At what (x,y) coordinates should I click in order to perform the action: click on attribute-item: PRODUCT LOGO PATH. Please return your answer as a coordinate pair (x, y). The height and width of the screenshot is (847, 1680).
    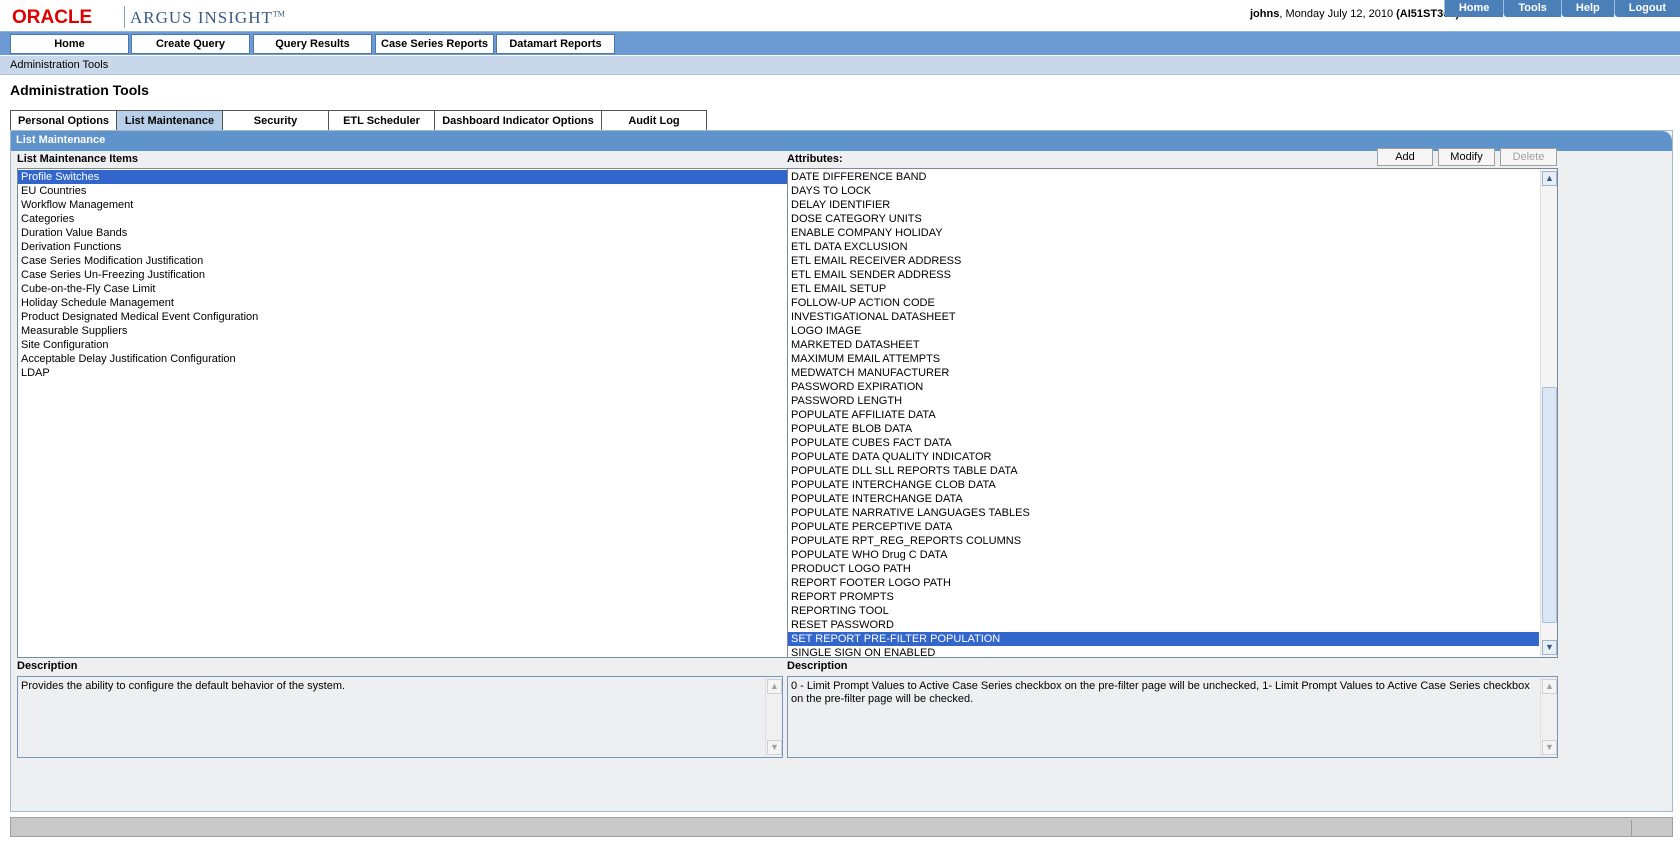
    Looking at the image, I should click on (1163, 569).